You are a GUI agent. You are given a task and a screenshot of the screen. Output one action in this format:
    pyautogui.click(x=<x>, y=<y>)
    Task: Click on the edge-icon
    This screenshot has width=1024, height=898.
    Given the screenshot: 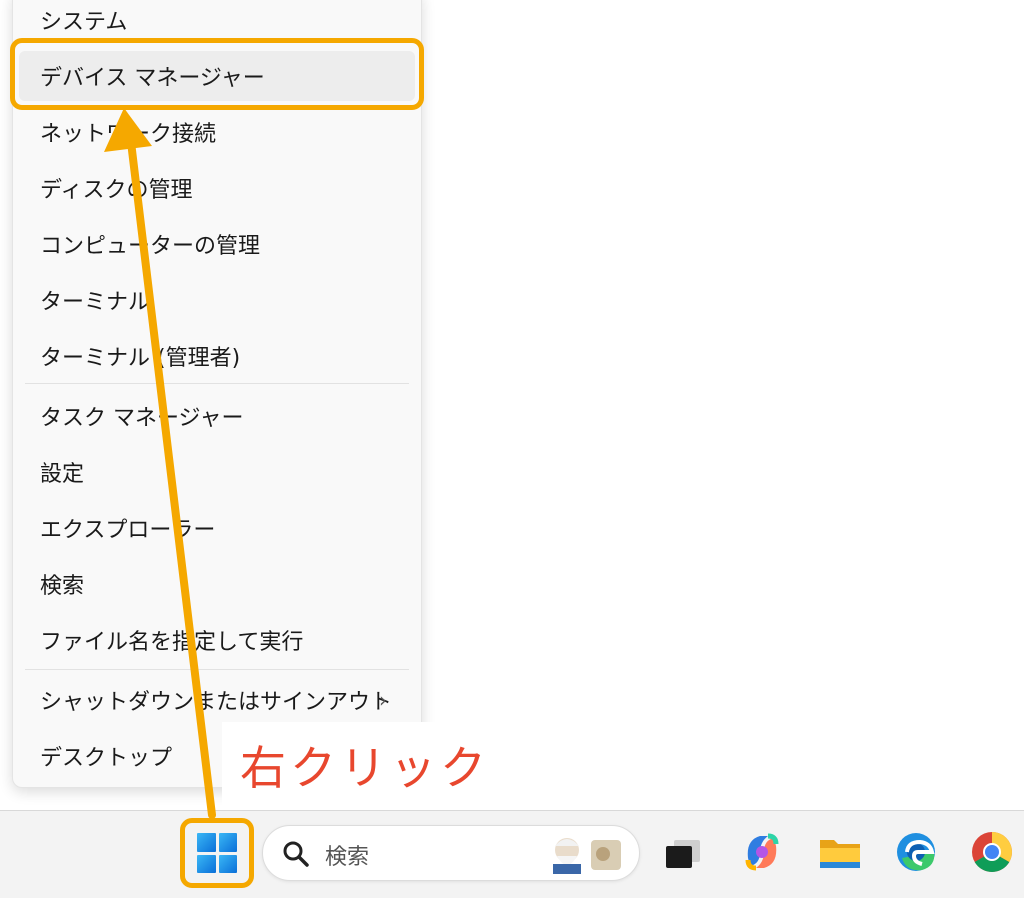 What is the action you would take?
    pyautogui.click(x=916, y=852)
    